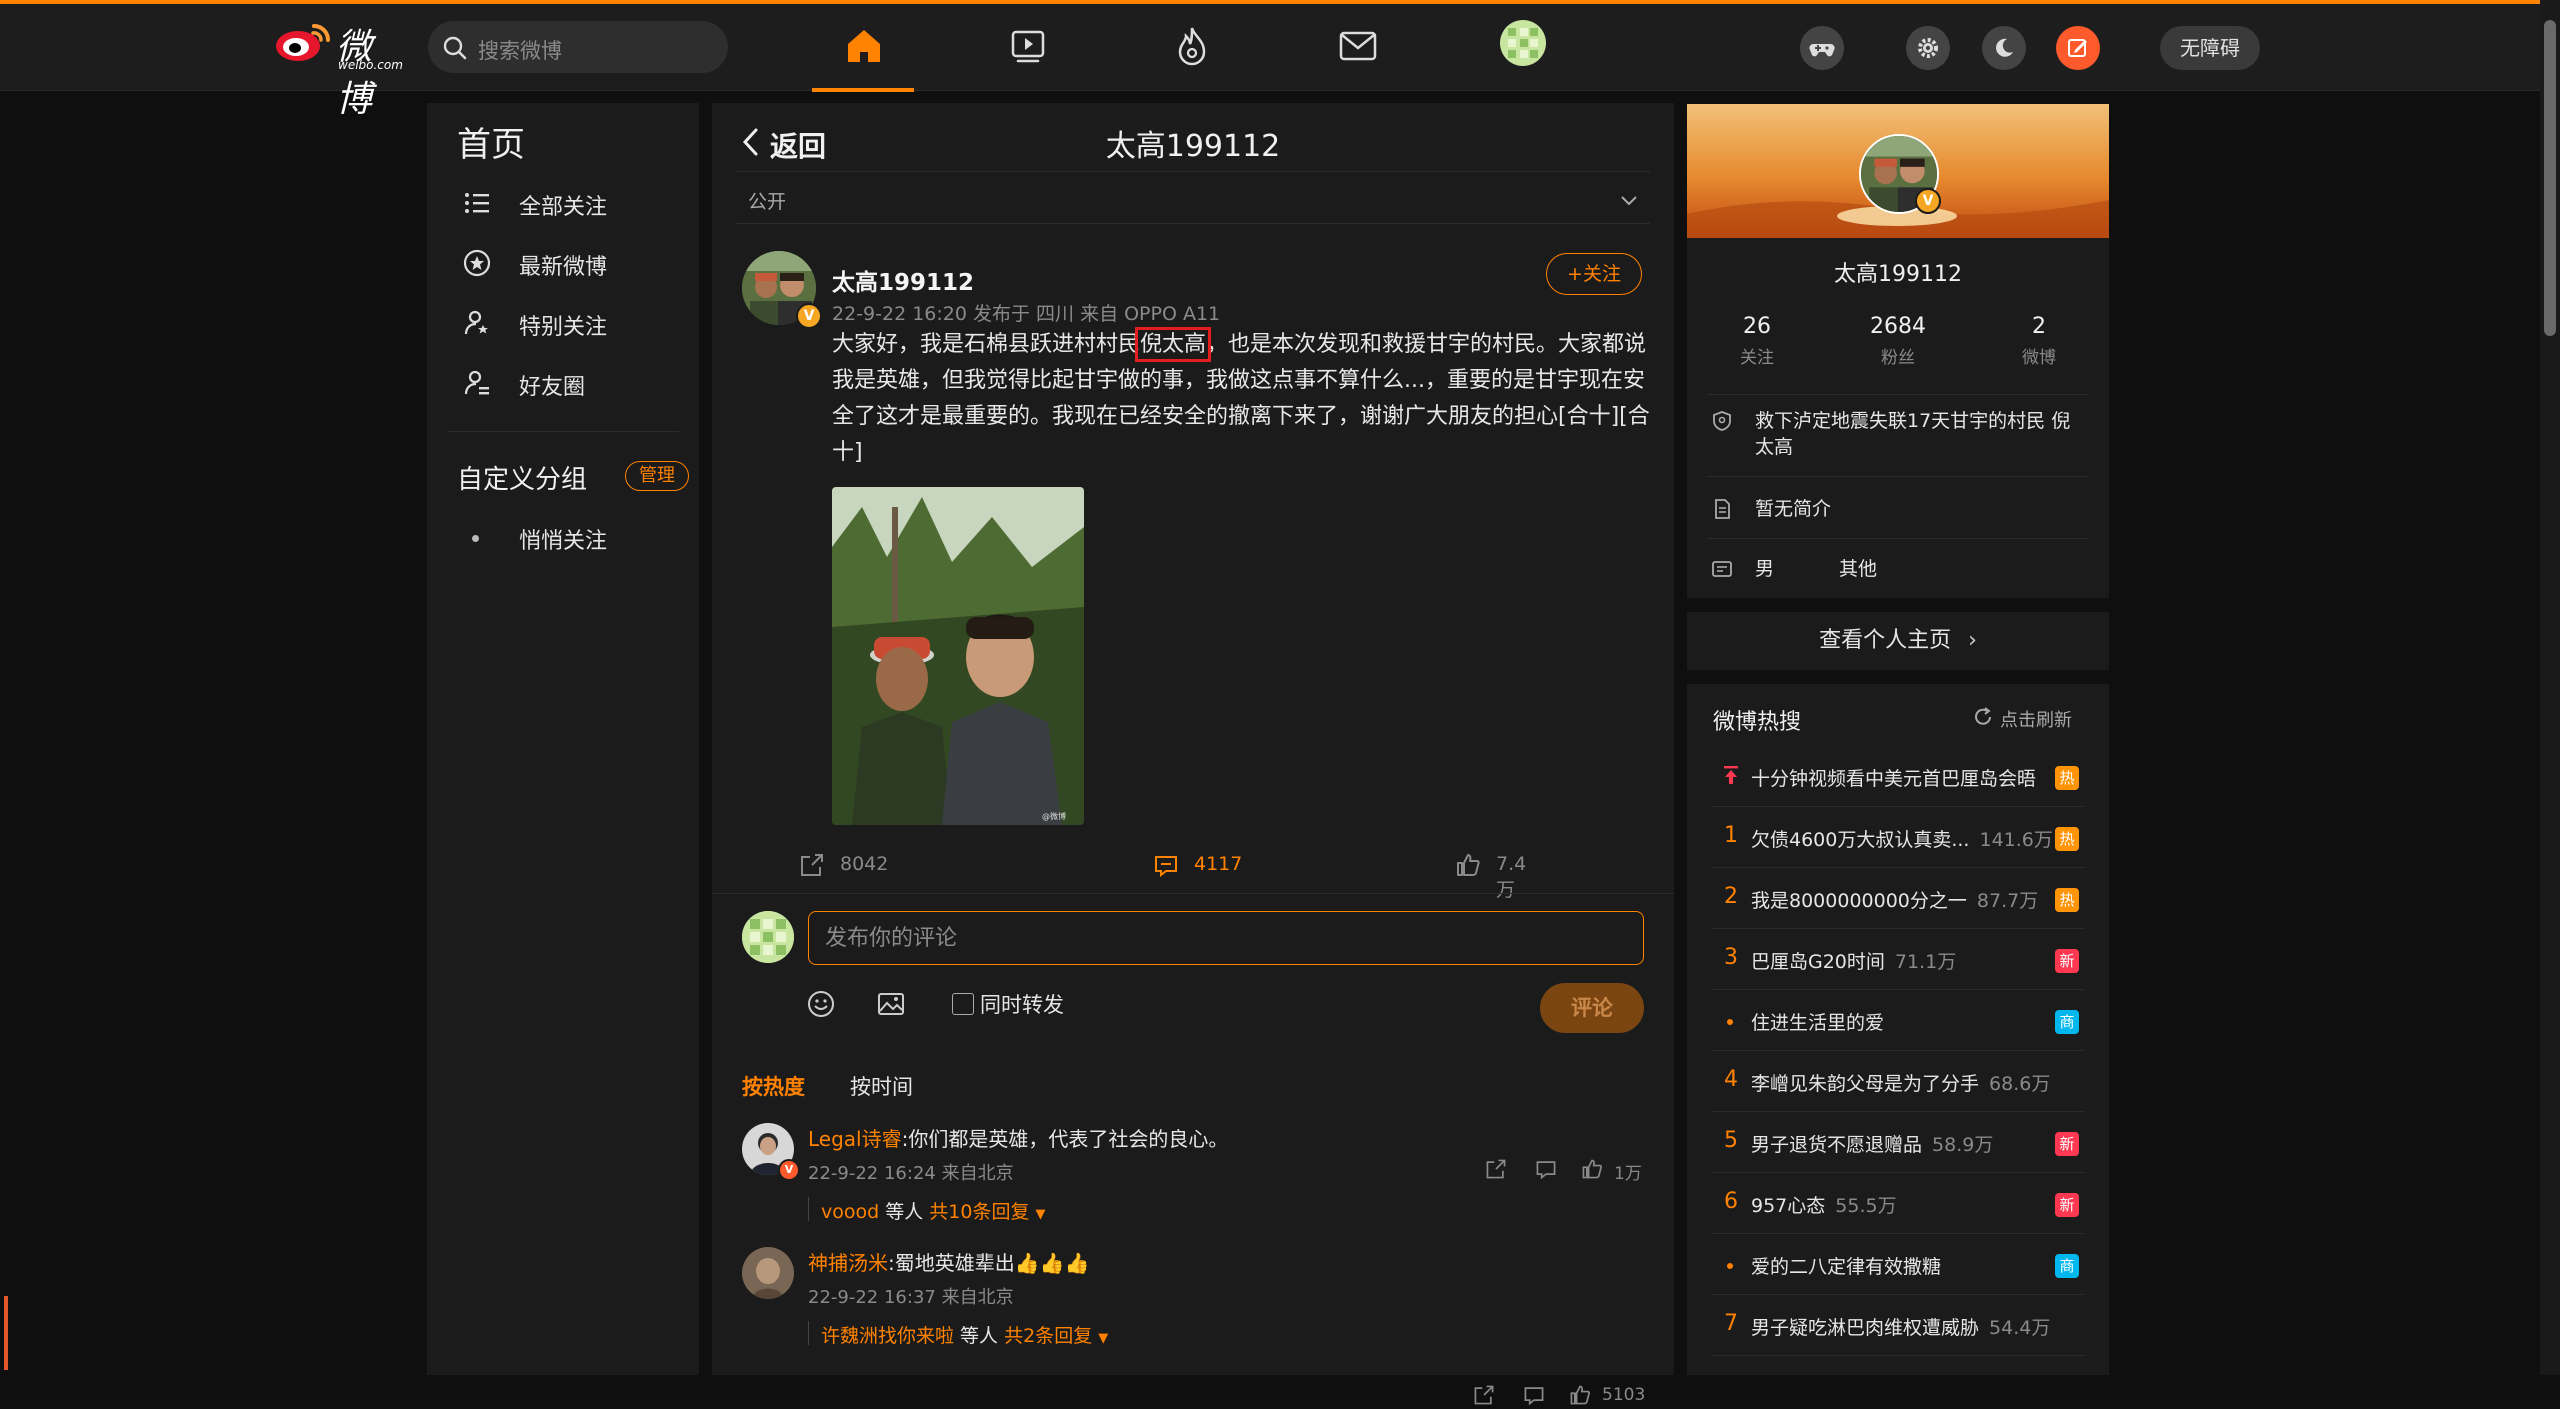 The height and width of the screenshot is (1409, 2560). I want to click on stat-posts: 2 微博, so click(2039, 341).